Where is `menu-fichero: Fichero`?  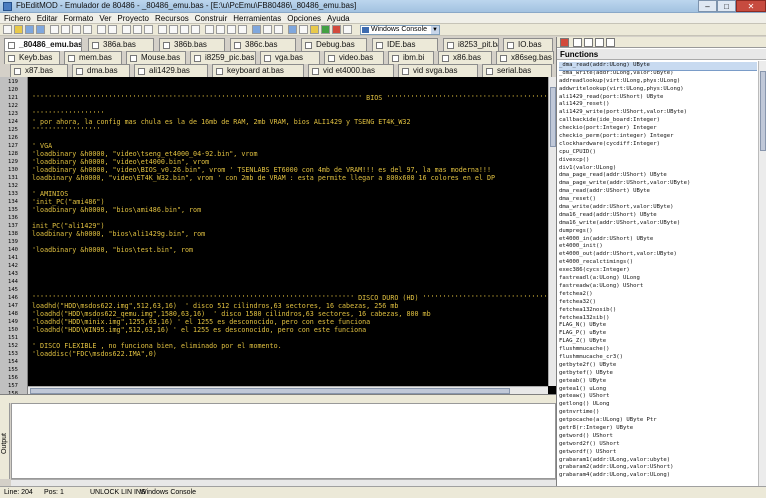
menu-fichero: Fichero is located at coordinates (17, 18).